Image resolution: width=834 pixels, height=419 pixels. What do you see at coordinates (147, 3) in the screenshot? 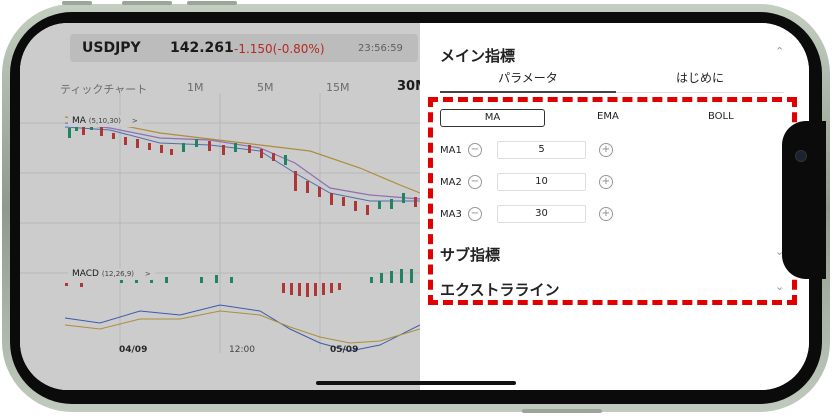
I see `volume-up-button` at bounding box center [147, 3].